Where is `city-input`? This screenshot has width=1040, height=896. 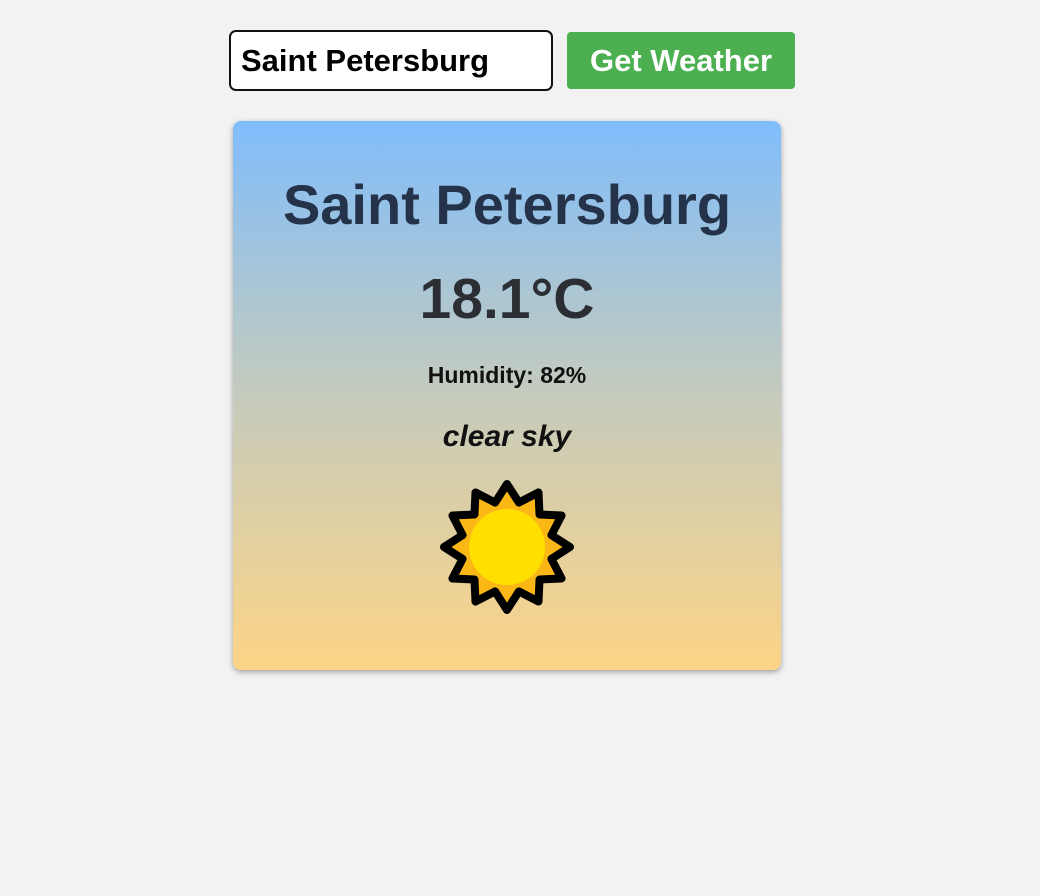
city-input is located at coordinates (391, 60).